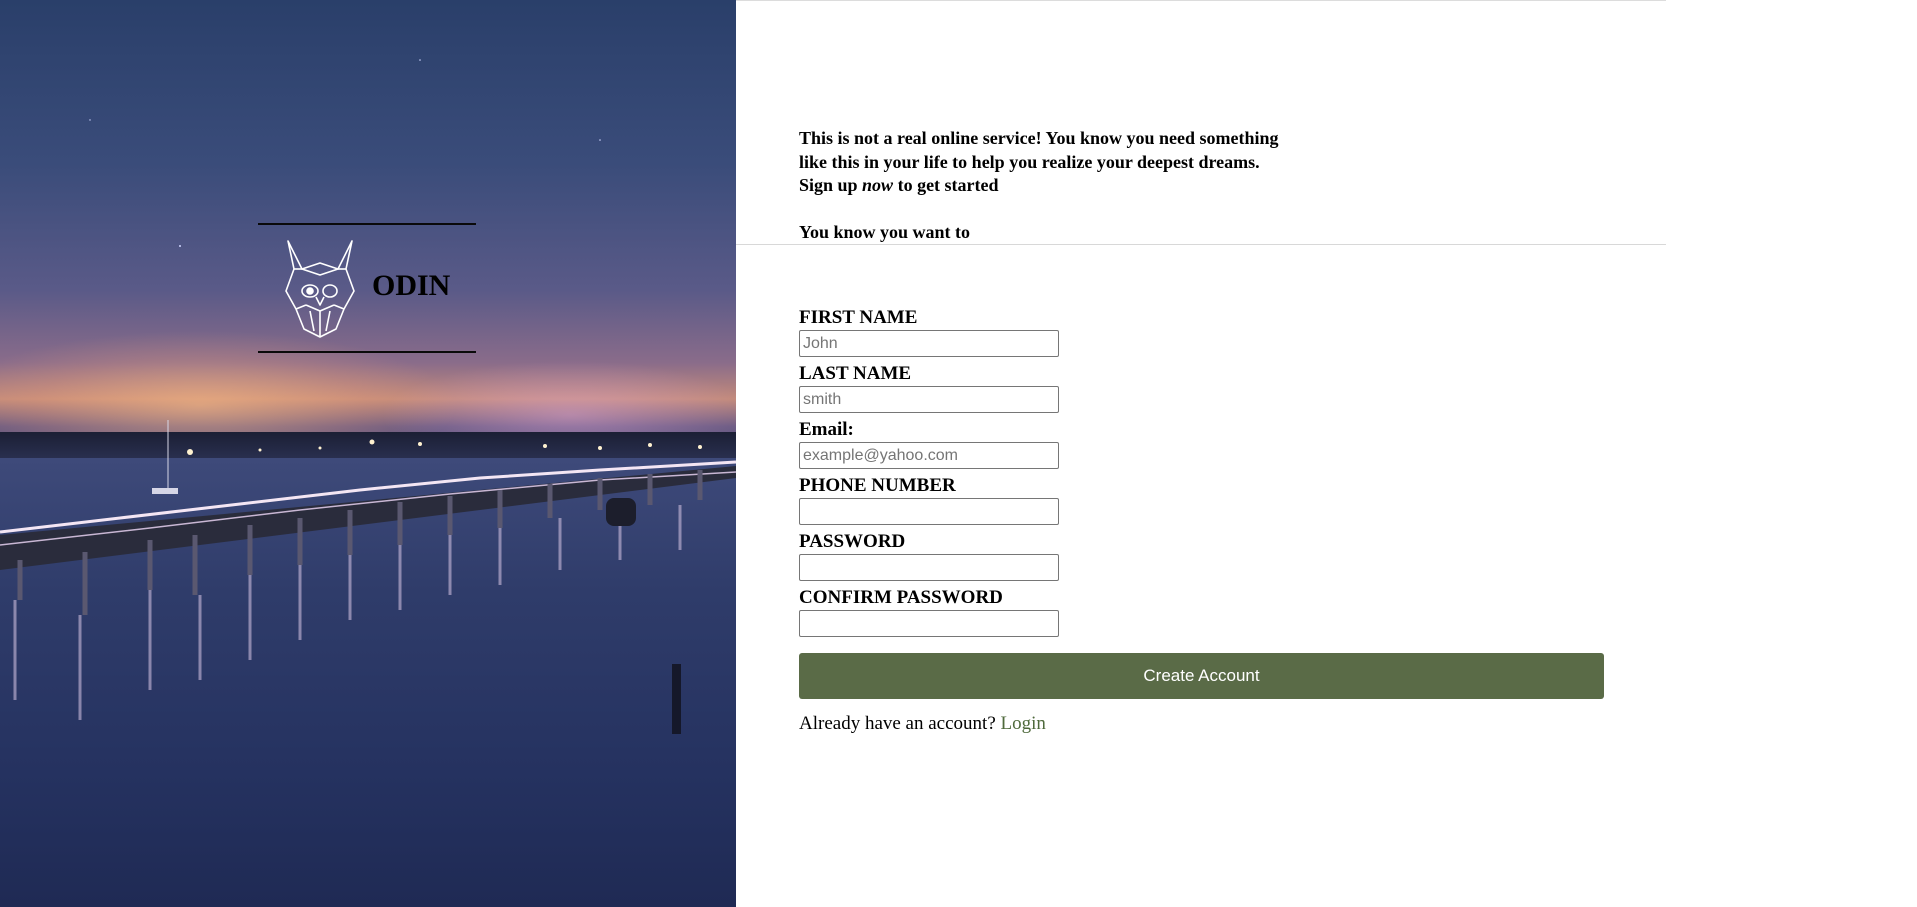  Describe the element at coordinates (831, 185) in the screenshot. I see `intro-line-3-prefix: Sign up` at that location.